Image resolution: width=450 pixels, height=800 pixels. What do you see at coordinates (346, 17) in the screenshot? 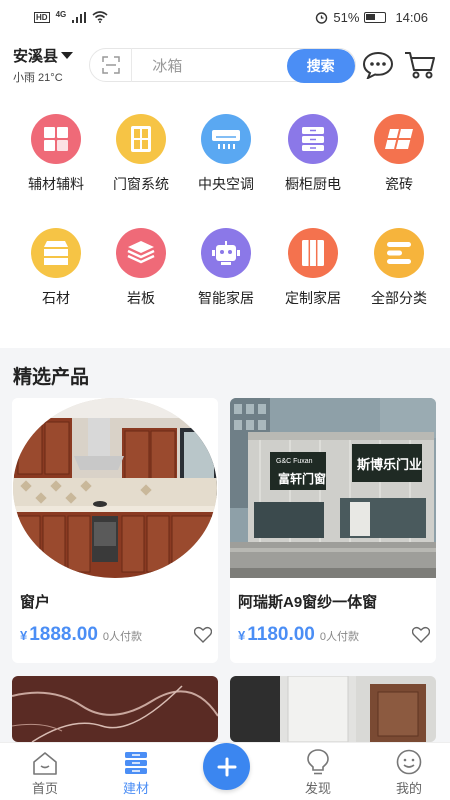
I see `battery-percent: 51%` at bounding box center [346, 17].